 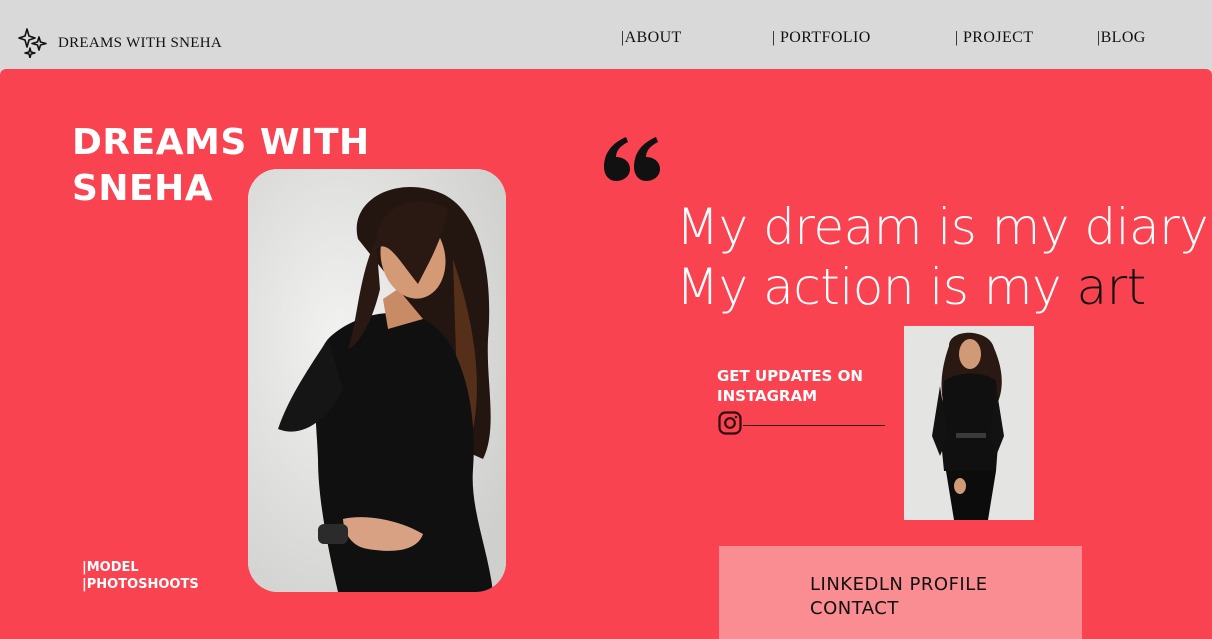 I want to click on tag-photoshoots: |PHOTOSHOOTS, so click(x=140, y=584).